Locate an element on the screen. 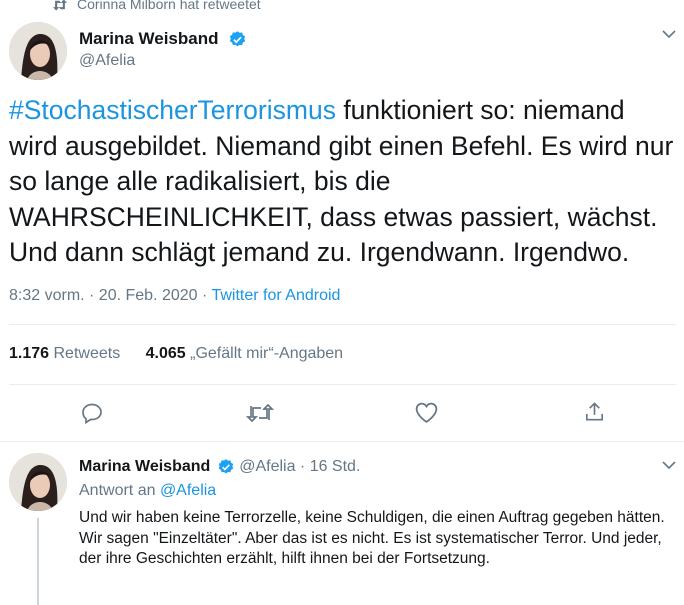 This screenshot has width=684, height=605. reply-icon is located at coordinates (92, 413).